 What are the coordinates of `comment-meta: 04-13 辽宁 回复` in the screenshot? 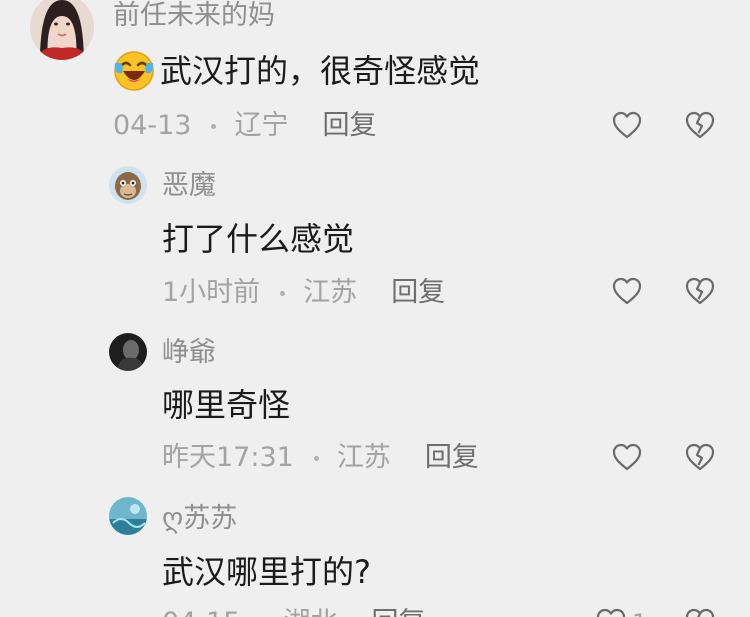 It's located at (244, 126).